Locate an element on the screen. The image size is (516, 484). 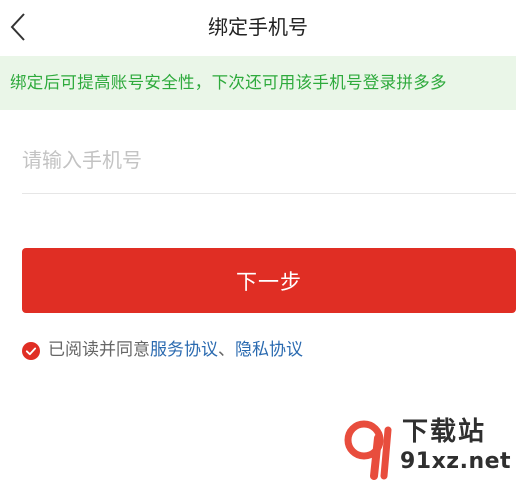
service-agreement-link: 服务协议 is located at coordinates (184, 350).